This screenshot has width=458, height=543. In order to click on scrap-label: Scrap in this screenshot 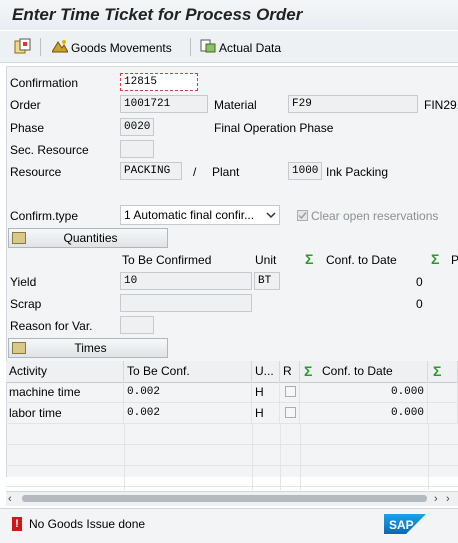, I will do `click(26, 304)`.